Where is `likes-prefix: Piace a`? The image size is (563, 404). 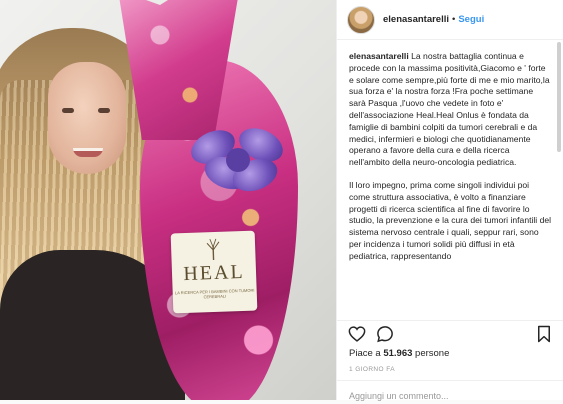
likes-prefix: Piace a is located at coordinates (366, 353).